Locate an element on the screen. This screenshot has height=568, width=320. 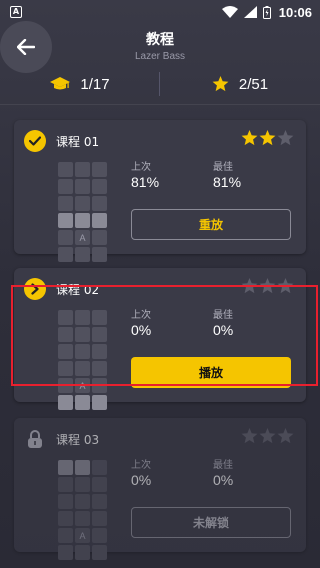
summary-divider is located at coordinates (159, 84).